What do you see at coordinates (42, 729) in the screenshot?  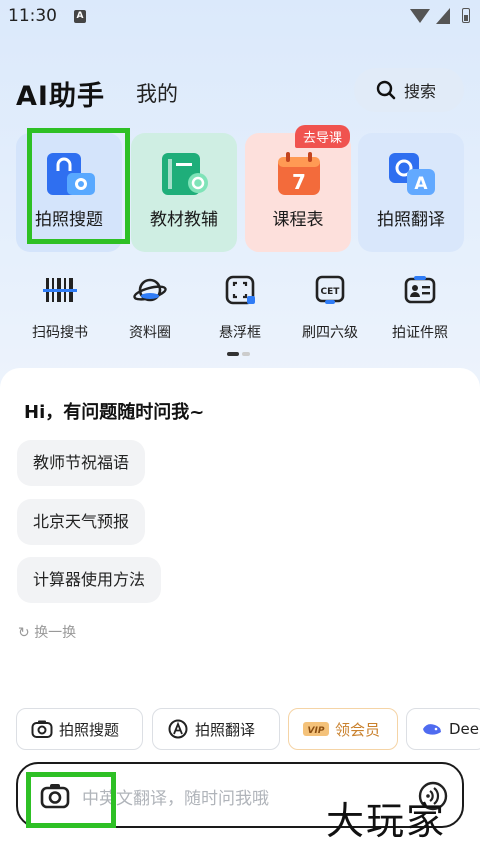 I see `camera-icon` at bounding box center [42, 729].